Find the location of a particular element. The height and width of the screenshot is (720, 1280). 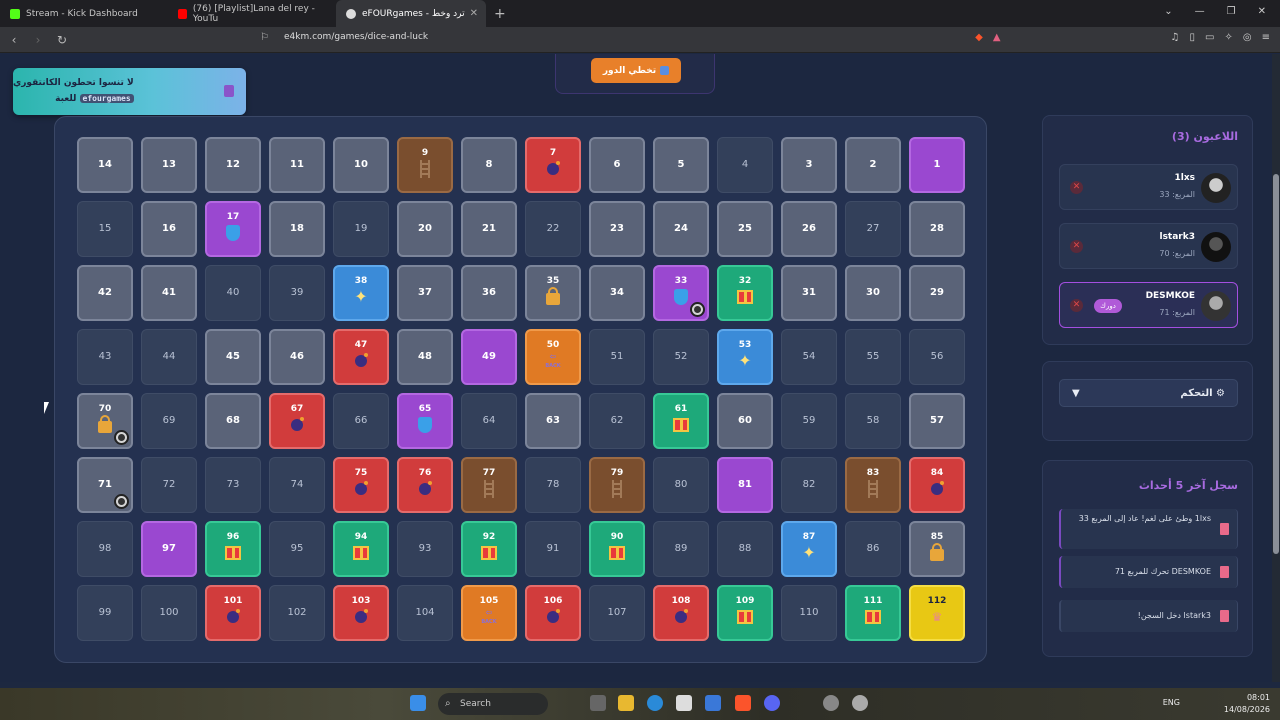

skip-turn-button: تخطي الدور is located at coordinates (636, 70).